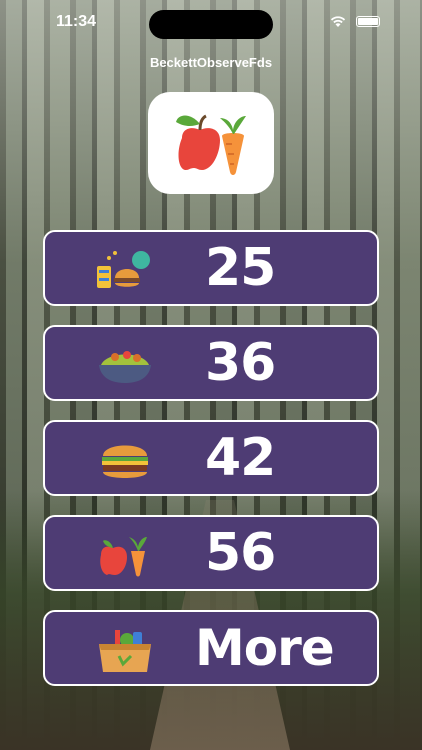  I want to click on menu-button-label: 36, so click(240, 363).